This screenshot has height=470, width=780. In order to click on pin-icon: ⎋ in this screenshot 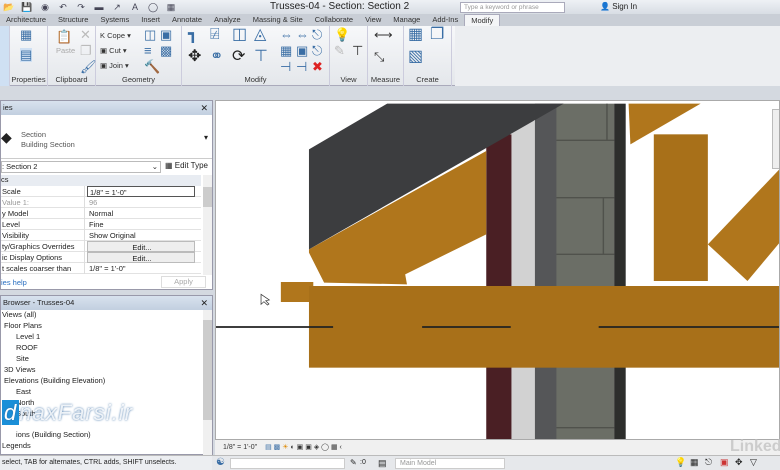, I will do `click(317, 51)`.